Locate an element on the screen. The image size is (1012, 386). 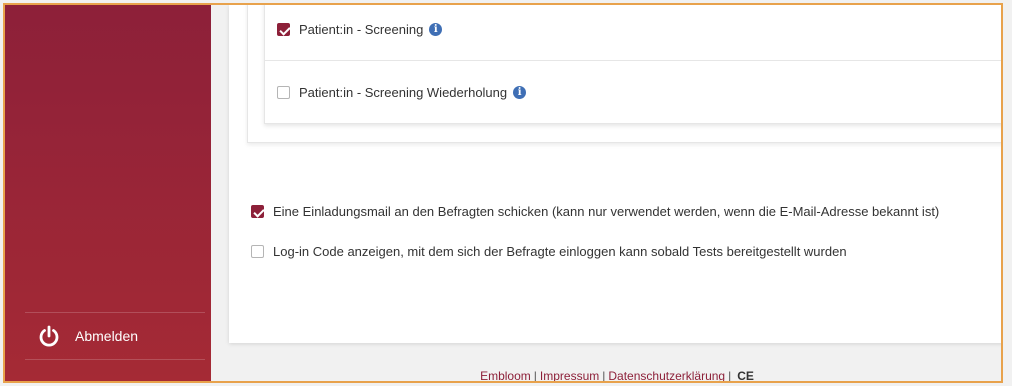
power-icon is located at coordinates (49, 336).